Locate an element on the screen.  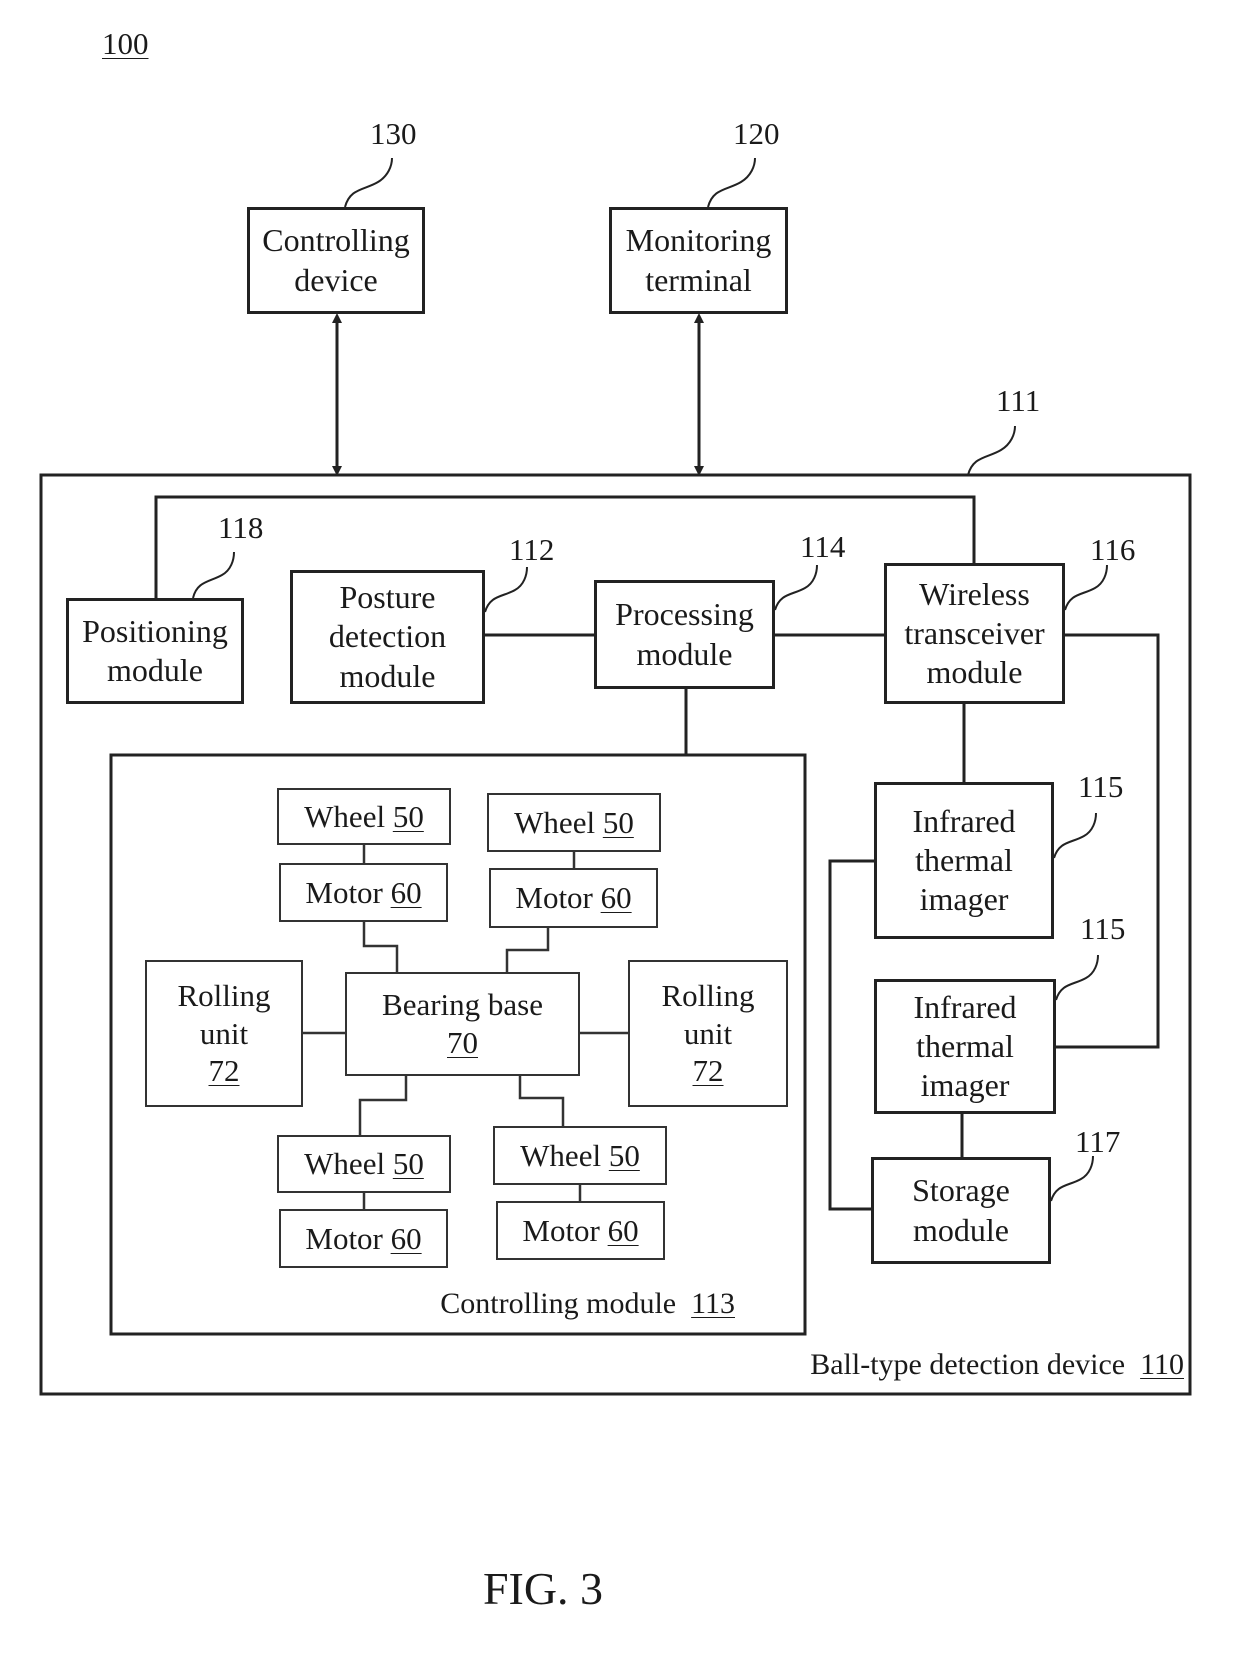
infrared1-line1: Infrared is located at coordinates (964, 820).